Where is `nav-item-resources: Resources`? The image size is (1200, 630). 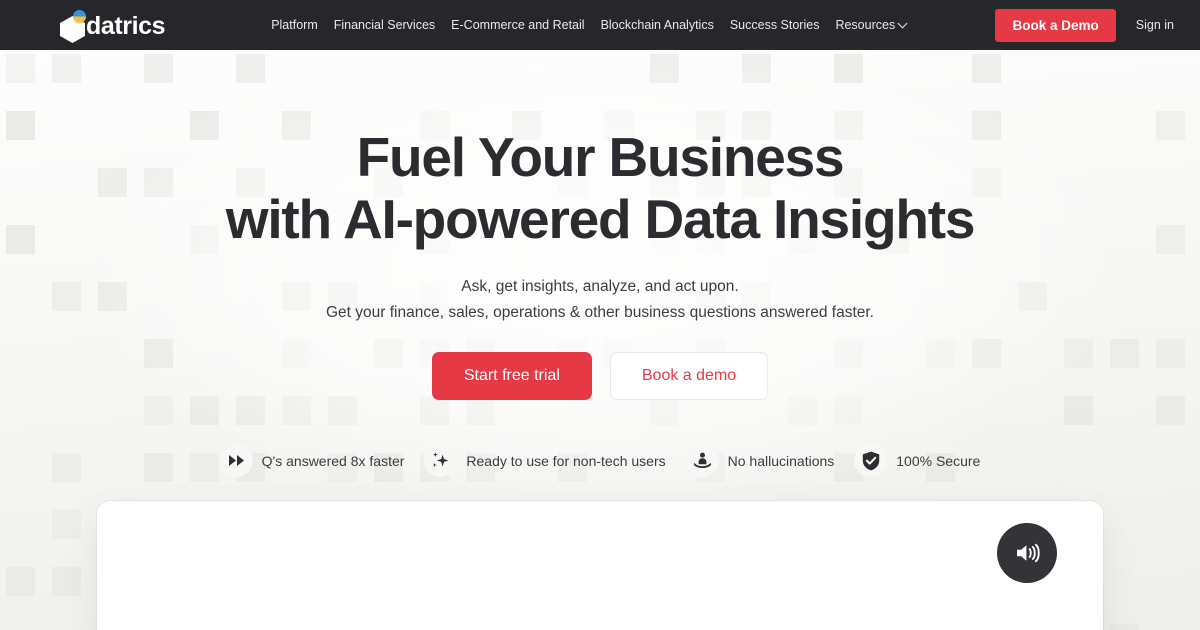 nav-item-resources: Resources is located at coordinates (871, 25).